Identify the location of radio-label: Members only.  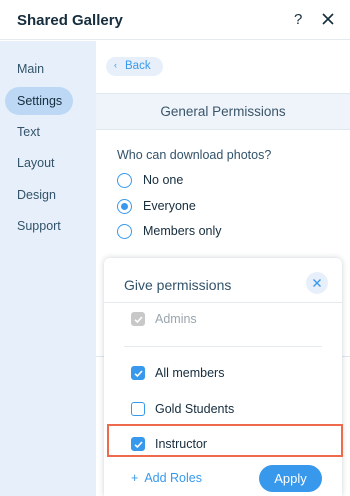
(182, 231).